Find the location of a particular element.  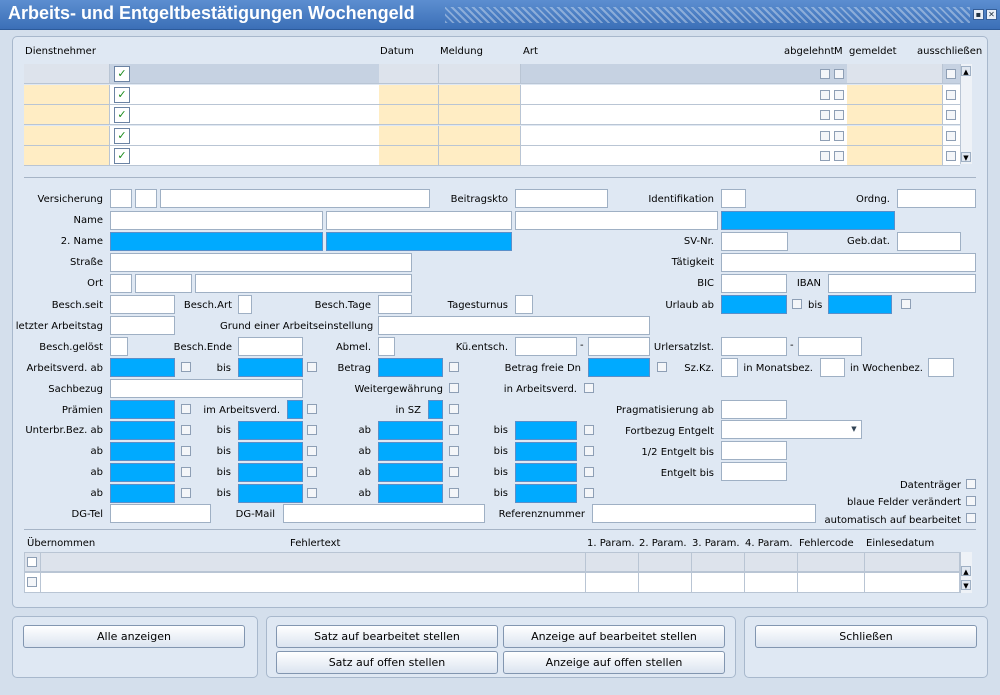

betrag-freie-dn-field is located at coordinates (619, 367).